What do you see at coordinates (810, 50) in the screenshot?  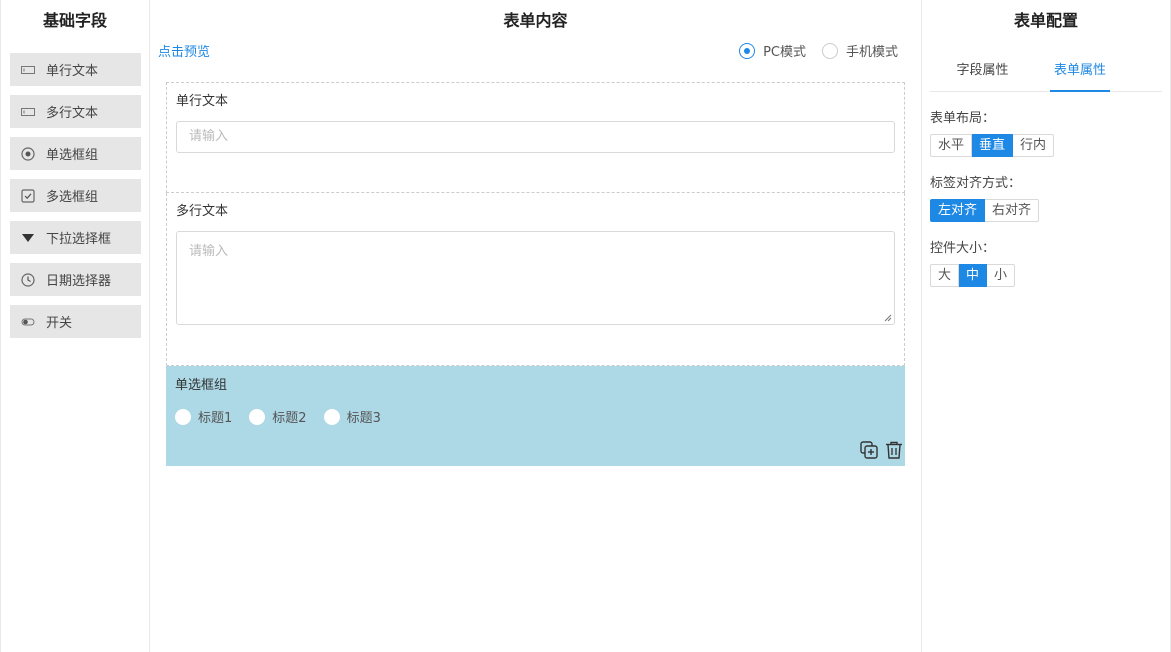 I see `mode-switch: PC模式 手机模式` at bounding box center [810, 50].